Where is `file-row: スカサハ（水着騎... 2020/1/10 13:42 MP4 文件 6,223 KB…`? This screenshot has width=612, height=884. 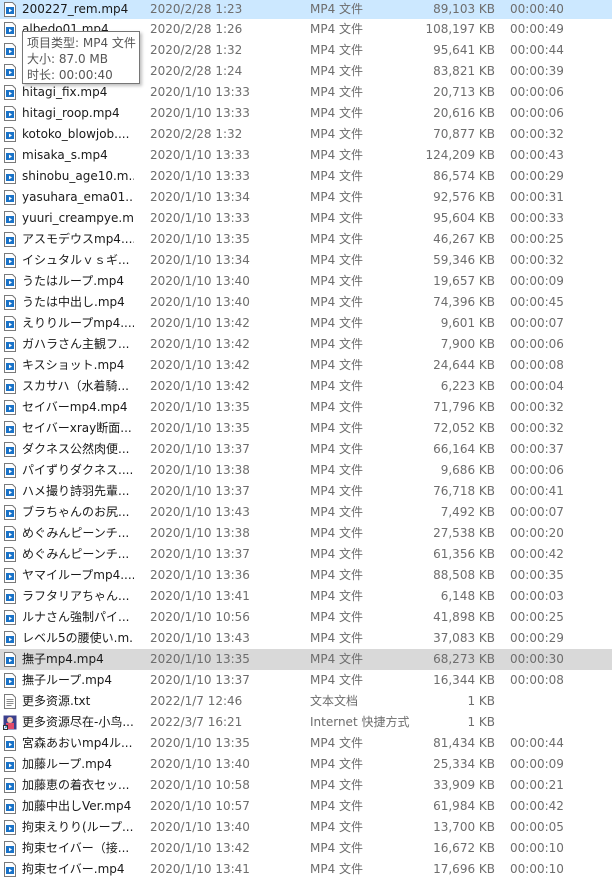
file-row: スカサハ（水着騎... 2020/1/10 13:42 MP4 文件 6,223 KB… is located at coordinates (306, 386).